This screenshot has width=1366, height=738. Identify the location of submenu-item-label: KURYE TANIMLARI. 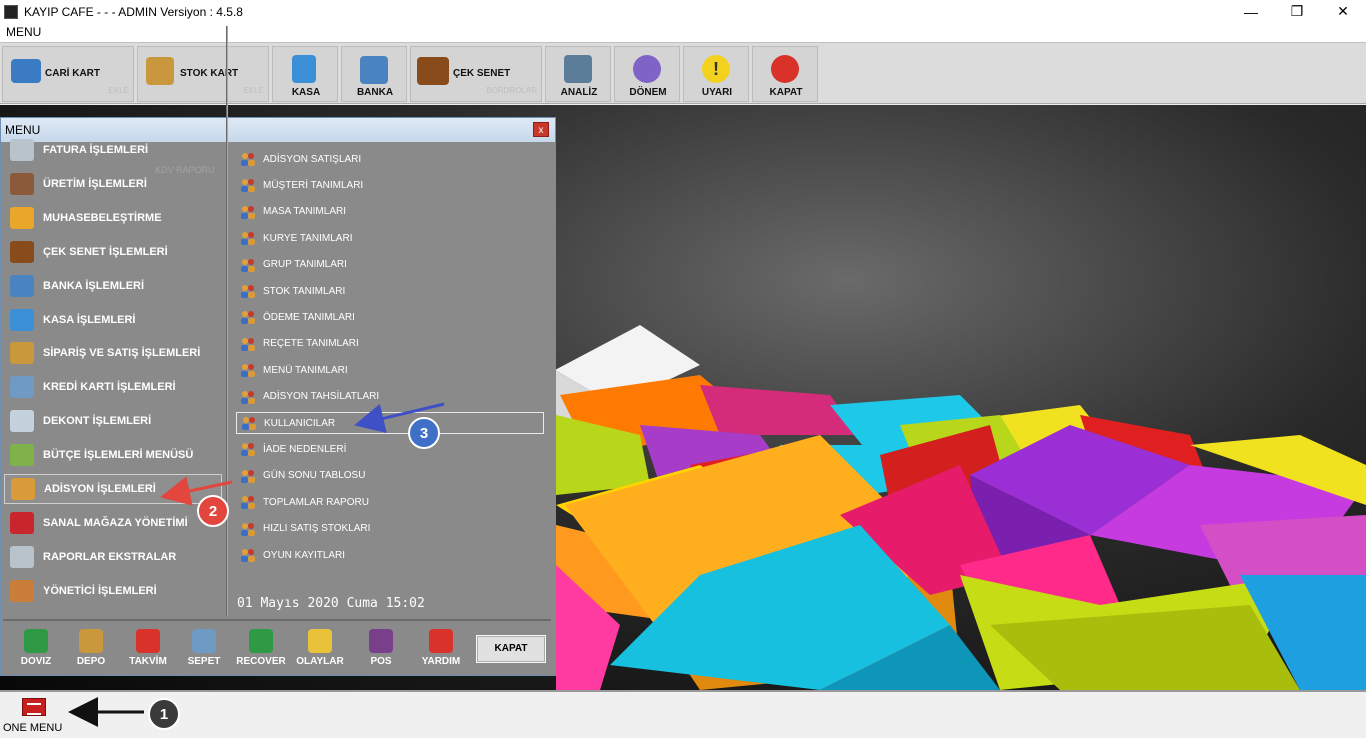
(308, 238).